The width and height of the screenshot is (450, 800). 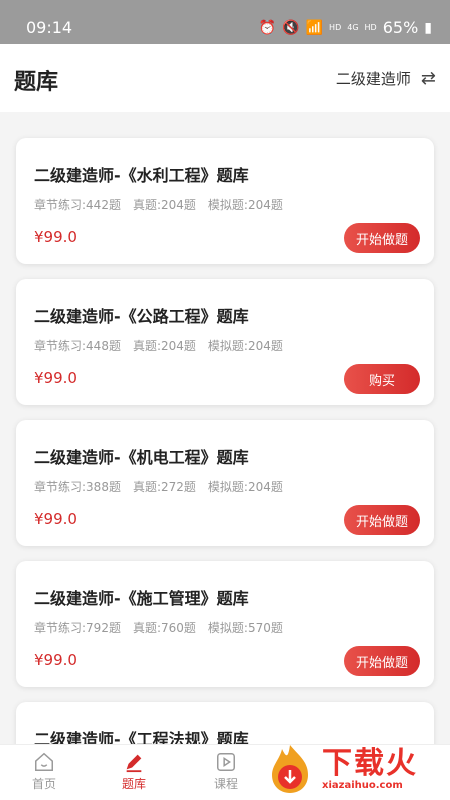 What do you see at coordinates (314, 27) in the screenshot?
I see `wifi-icon: 📶` at bounding box center [314, 27].